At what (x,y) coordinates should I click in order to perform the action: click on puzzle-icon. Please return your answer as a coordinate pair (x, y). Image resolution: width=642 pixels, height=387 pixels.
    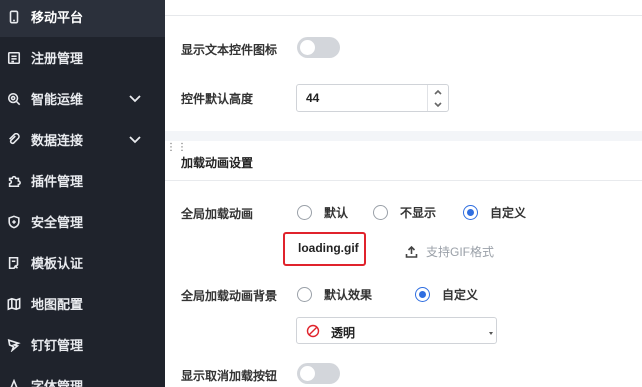
    Looking at the image, I should click on (14, 181).